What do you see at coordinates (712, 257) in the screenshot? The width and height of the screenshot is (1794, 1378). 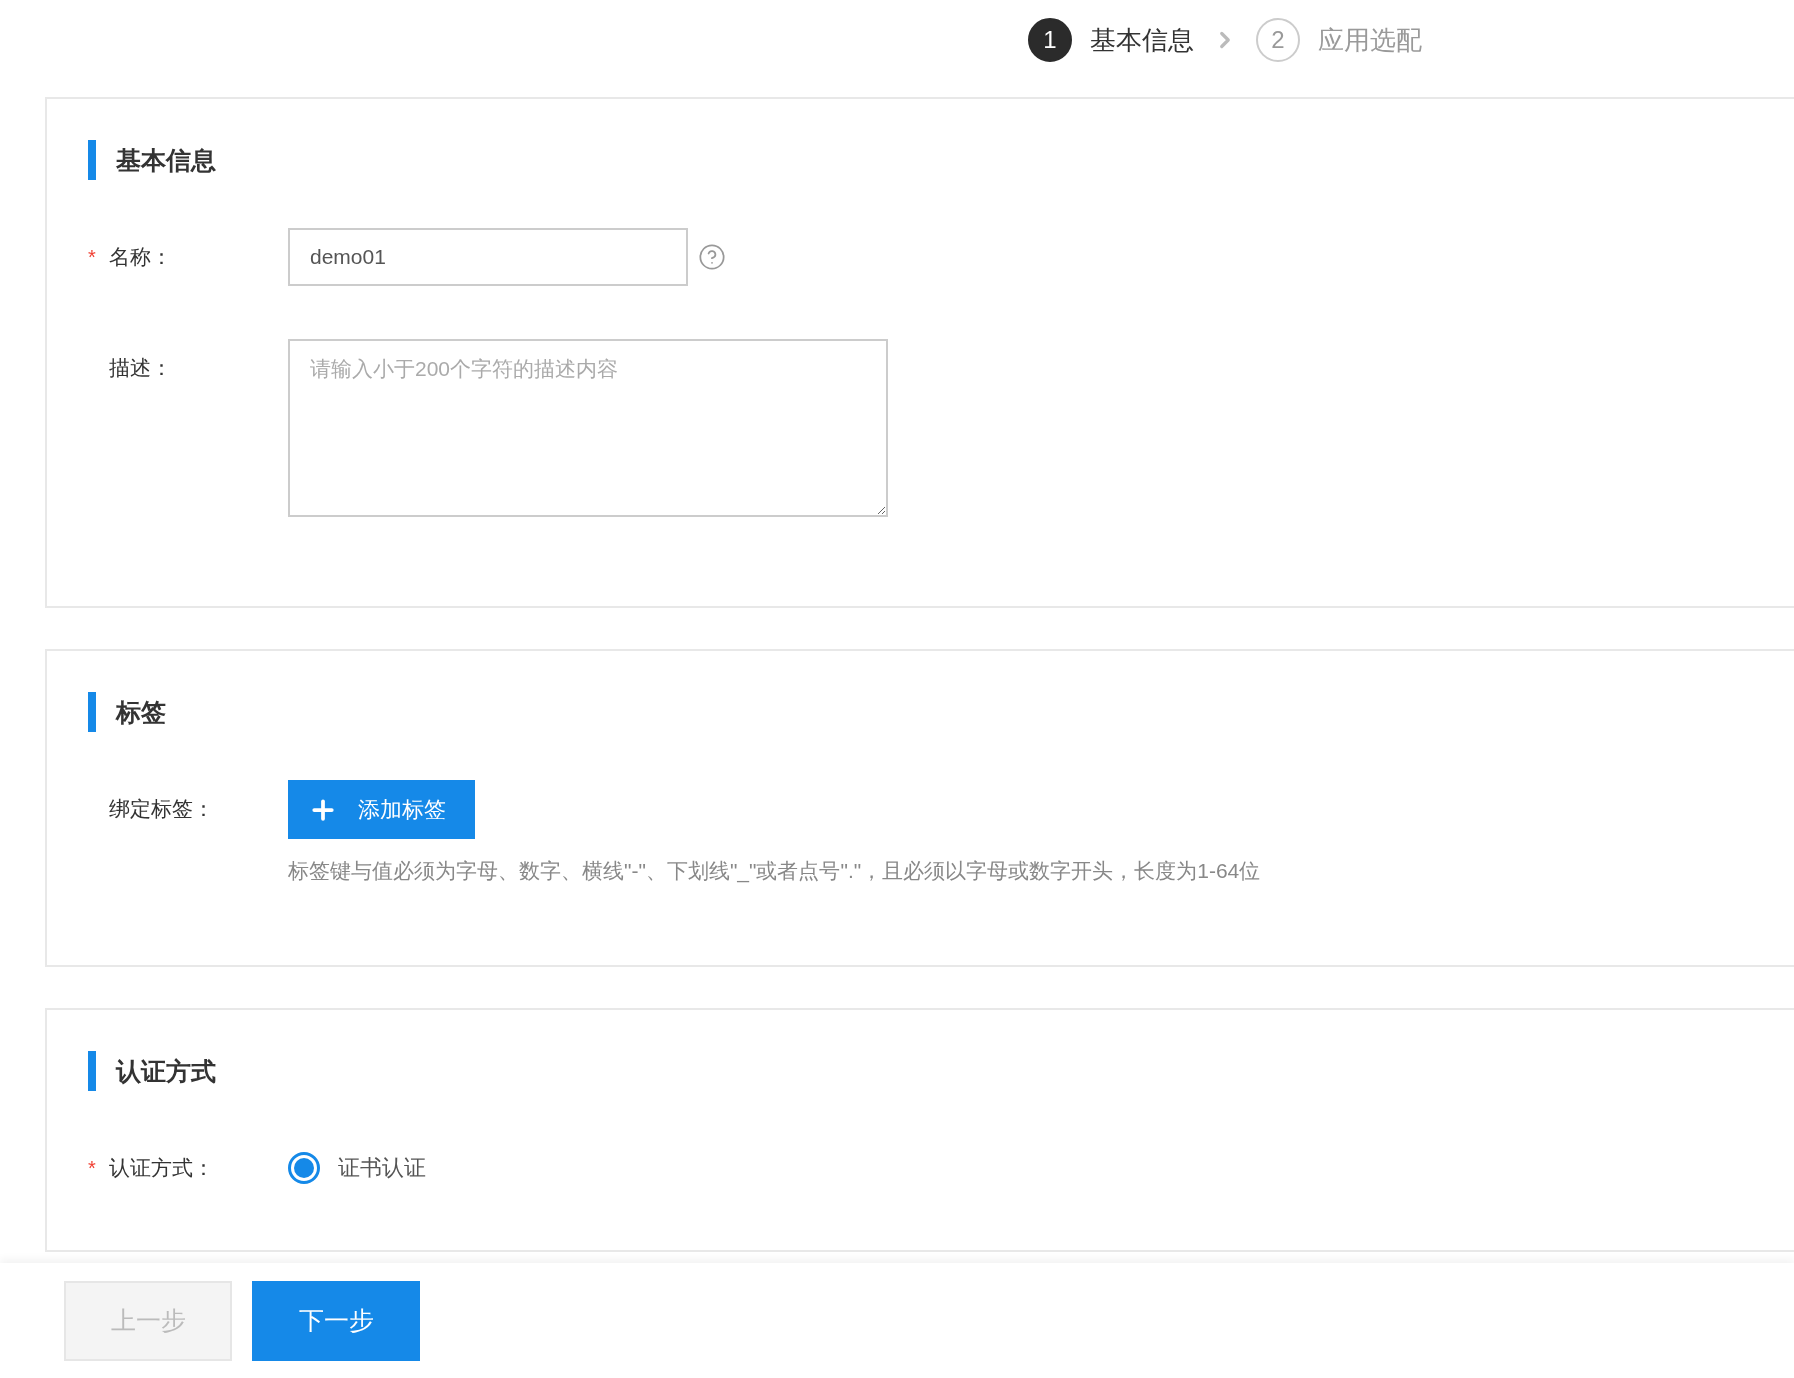 I see `help-icon` at bounding box center [712, 257].